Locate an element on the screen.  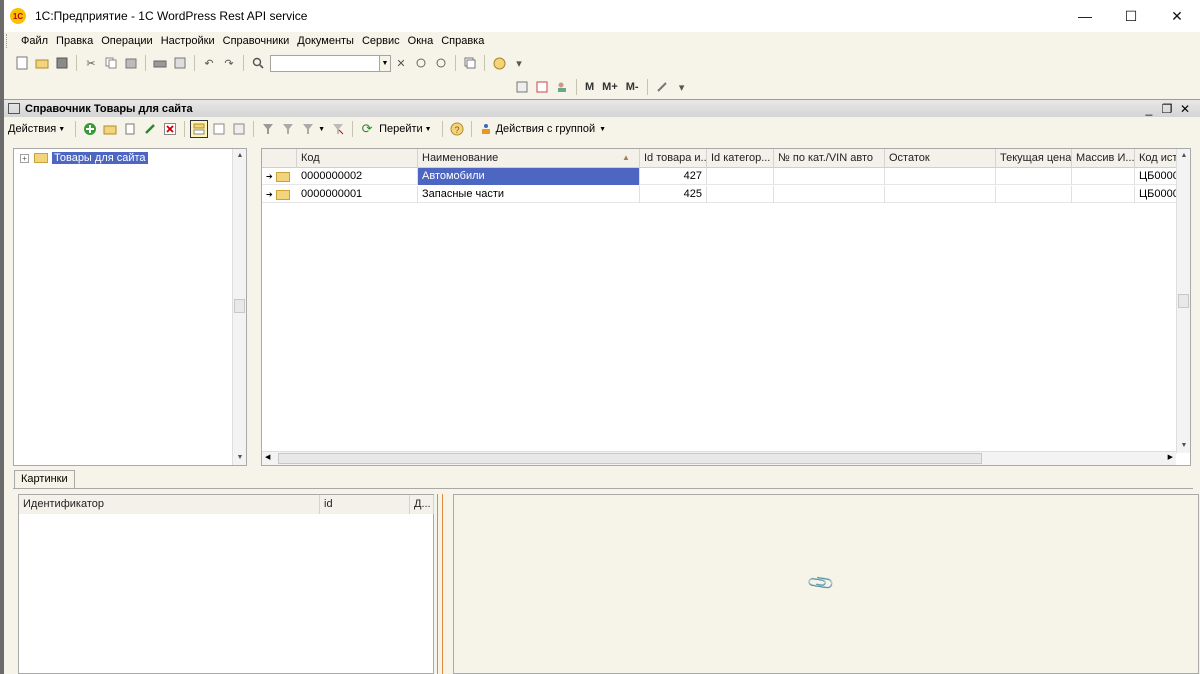
minimize-button: — is located at coordinates (1085, 16).